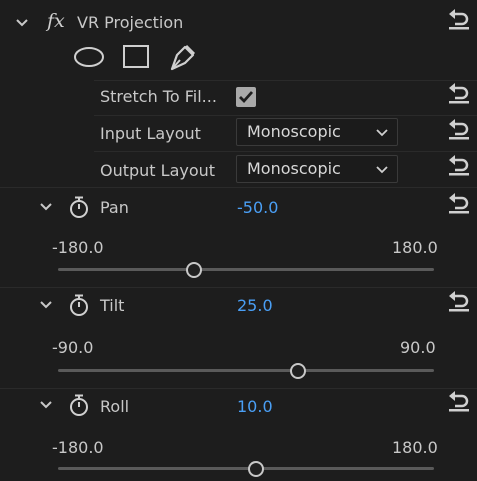 This screenshot has width=477, height=481. I want to click on tilt-min: -90.0, so click(73, 347).